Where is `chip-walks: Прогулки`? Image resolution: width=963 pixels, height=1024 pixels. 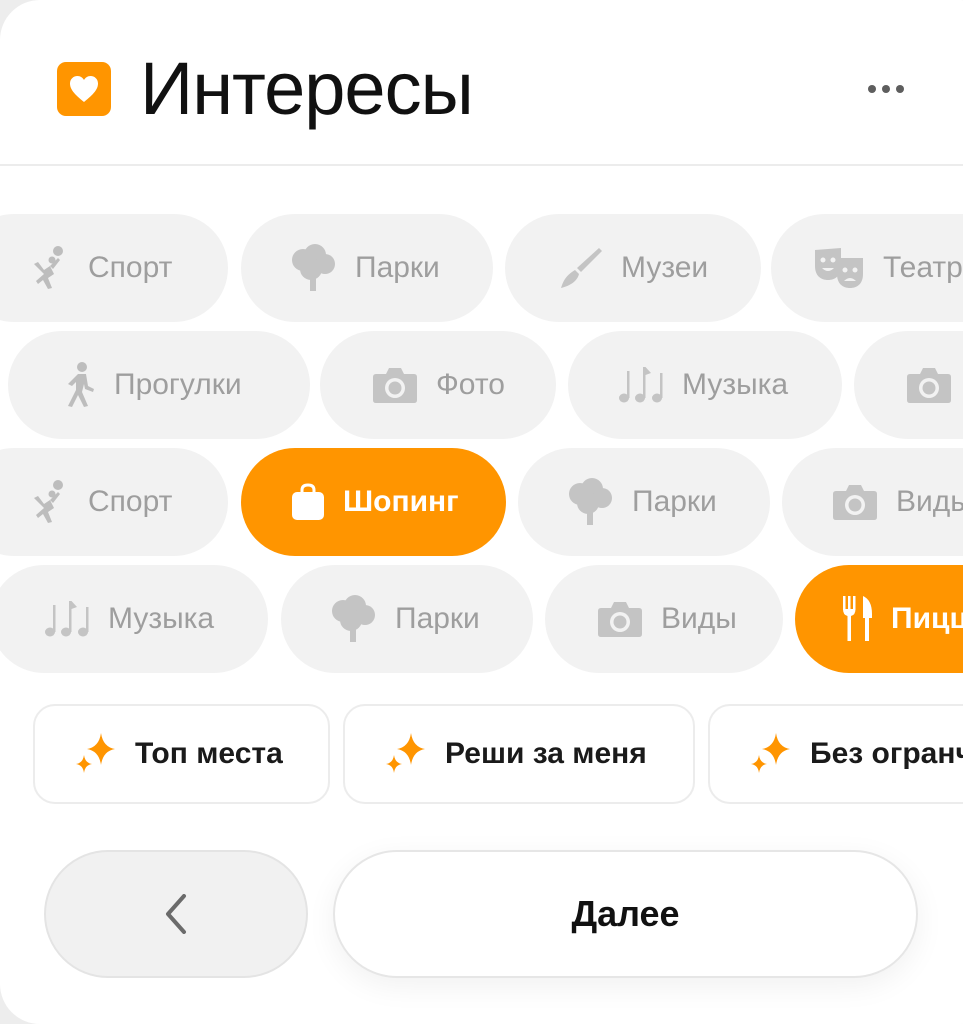
chip-walks: Прогулки is located at coordinates (159, 385).